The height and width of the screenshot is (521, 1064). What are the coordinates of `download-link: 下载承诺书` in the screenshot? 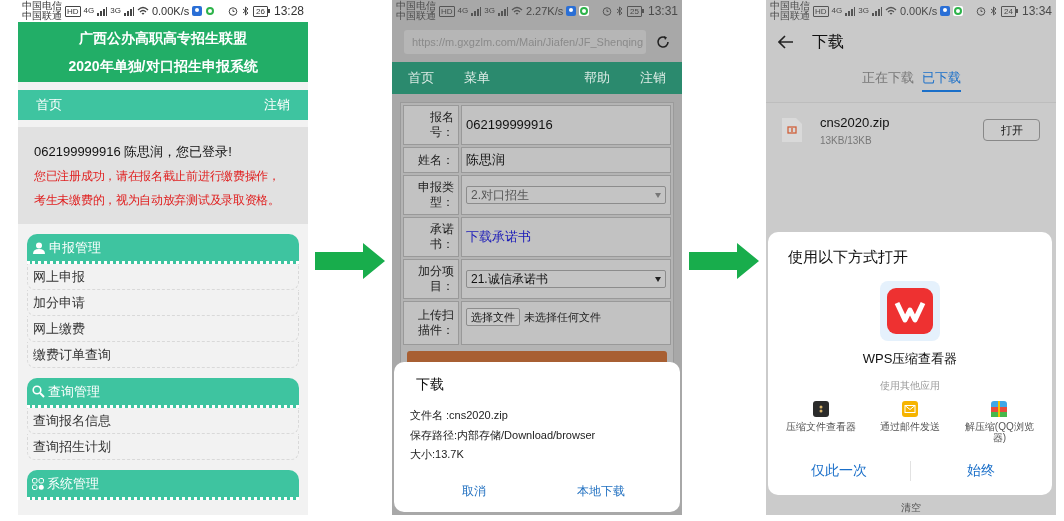 It's located at (498, 237).